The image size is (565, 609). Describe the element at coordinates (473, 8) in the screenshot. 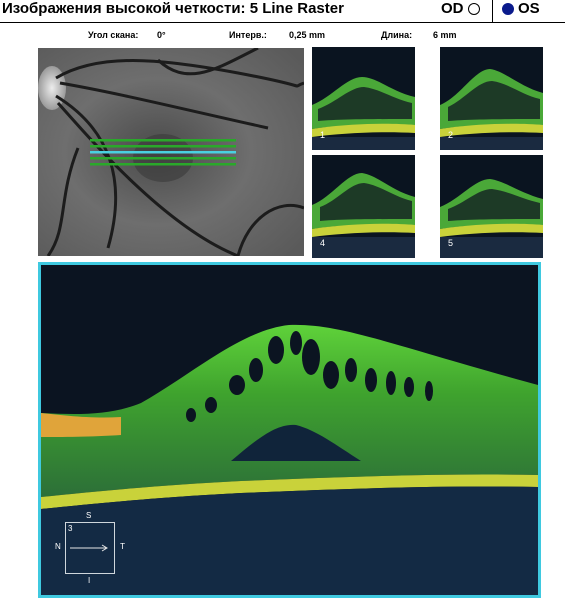

I see `od-radio-icon` at that location.